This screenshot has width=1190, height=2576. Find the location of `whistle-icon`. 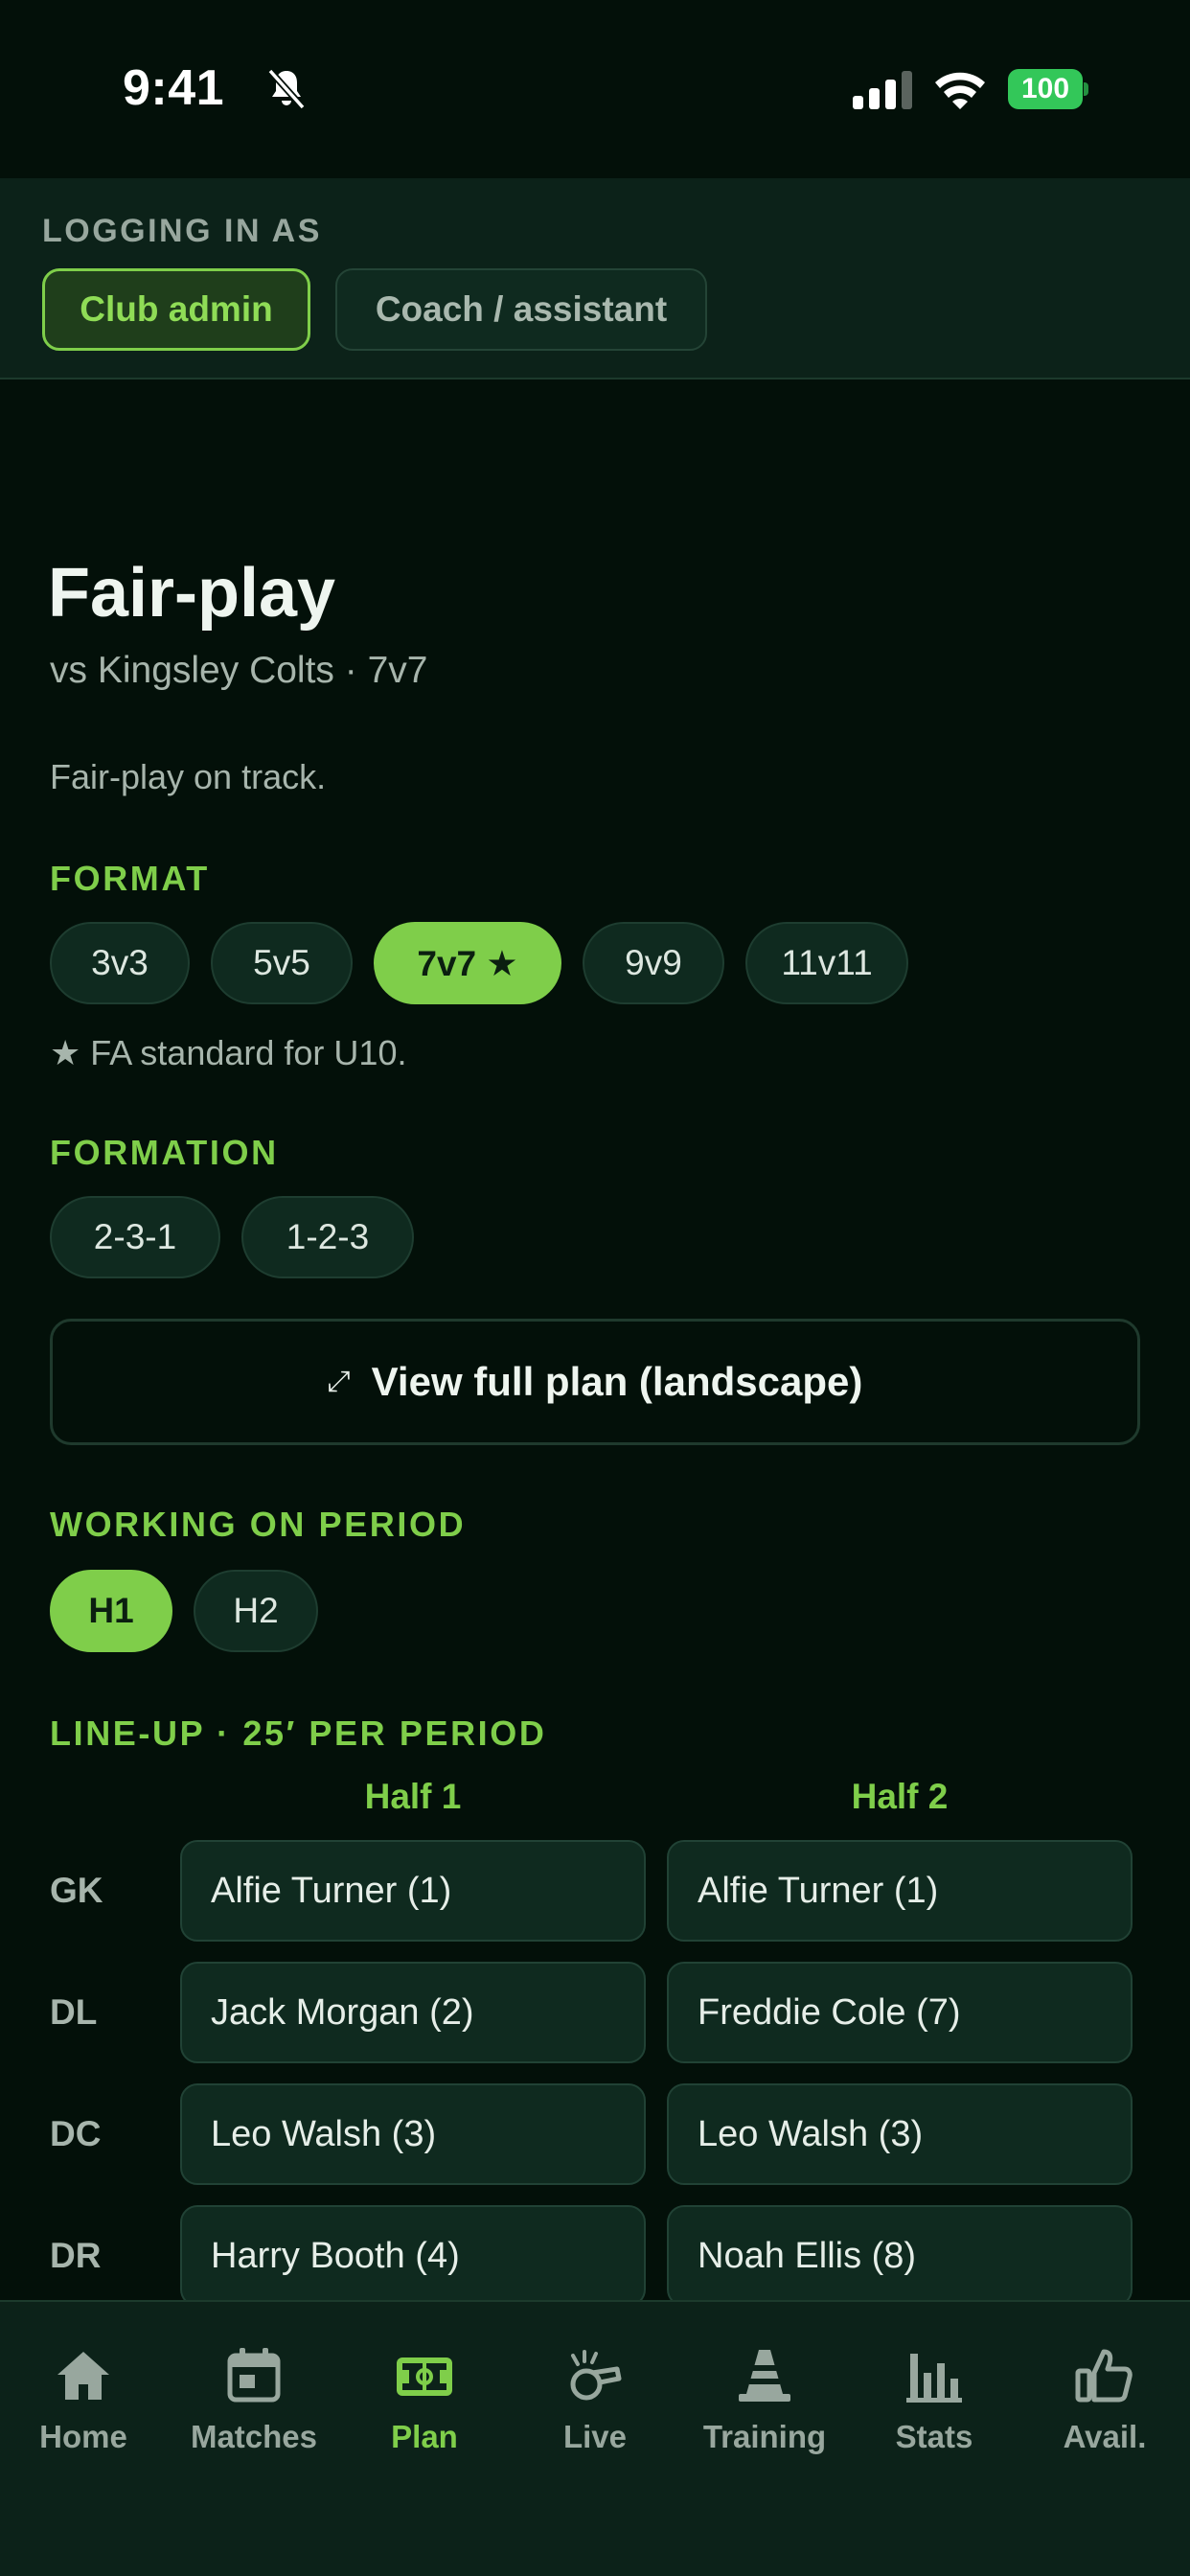

whistle-icon is located at coordinates (596, 2375).